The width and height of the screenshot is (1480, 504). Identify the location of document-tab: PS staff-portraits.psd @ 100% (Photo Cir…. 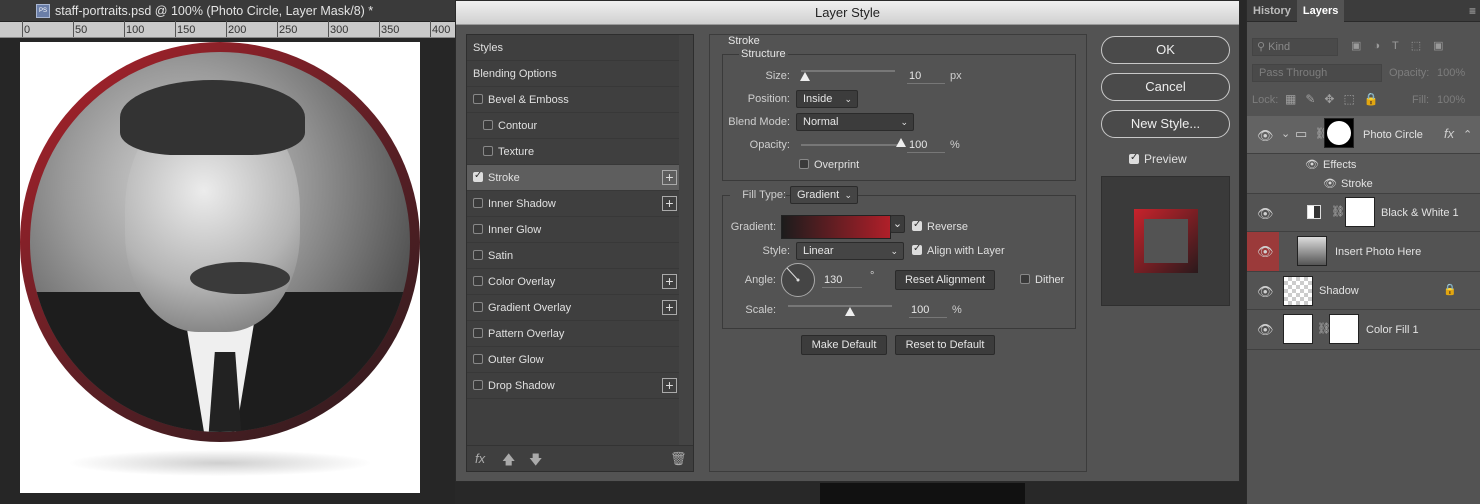
(227, 11).